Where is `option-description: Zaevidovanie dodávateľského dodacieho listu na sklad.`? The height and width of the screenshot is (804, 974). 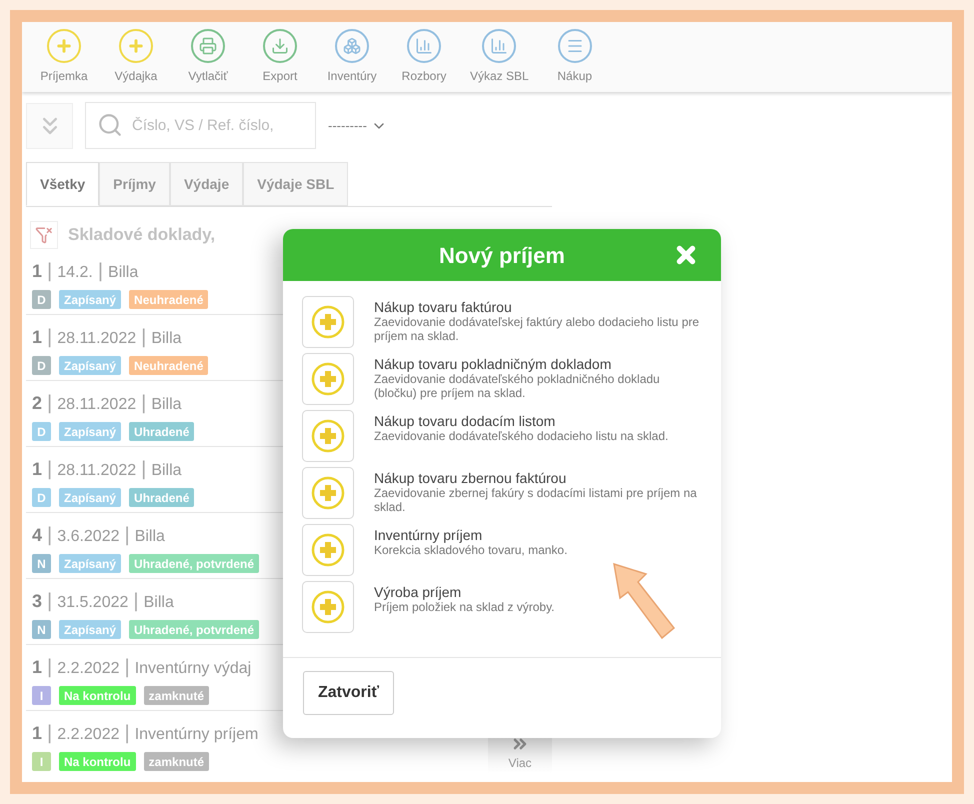 option-description: Zaevidovanie dodávateľského dodacieho listu na sklad. is located at coordinates (522, 436).